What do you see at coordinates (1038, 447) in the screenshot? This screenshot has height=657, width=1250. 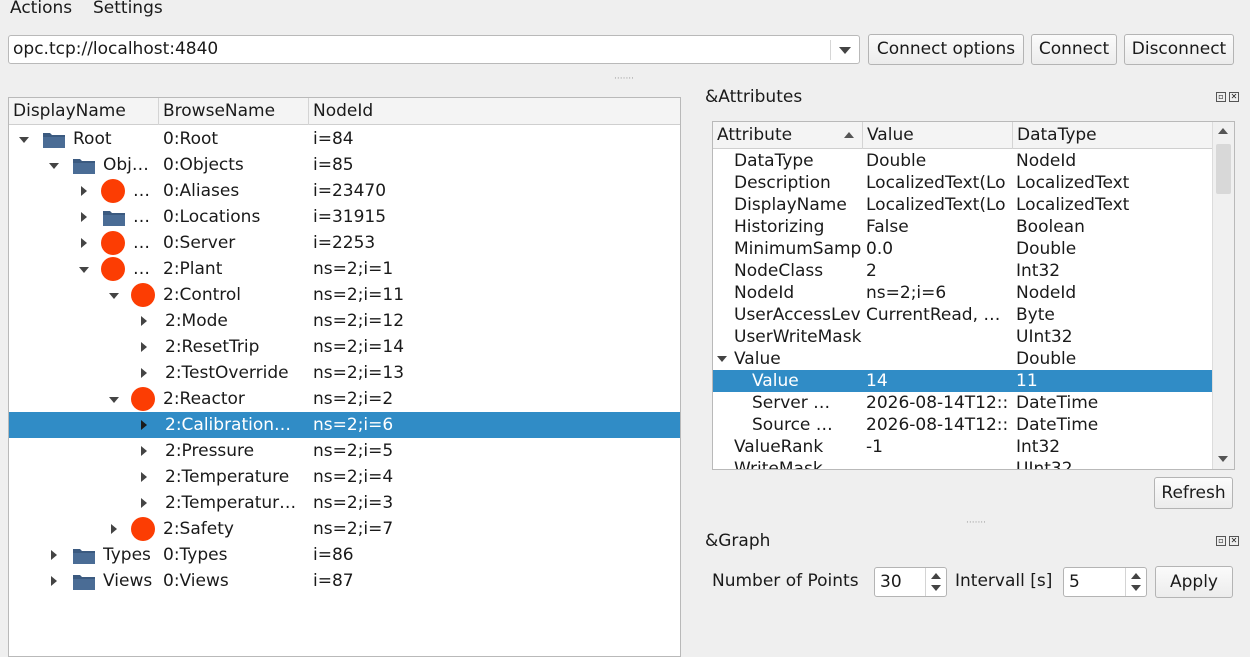 I see `attribute-datatype: Int32` at bounding box center [1038, 447].